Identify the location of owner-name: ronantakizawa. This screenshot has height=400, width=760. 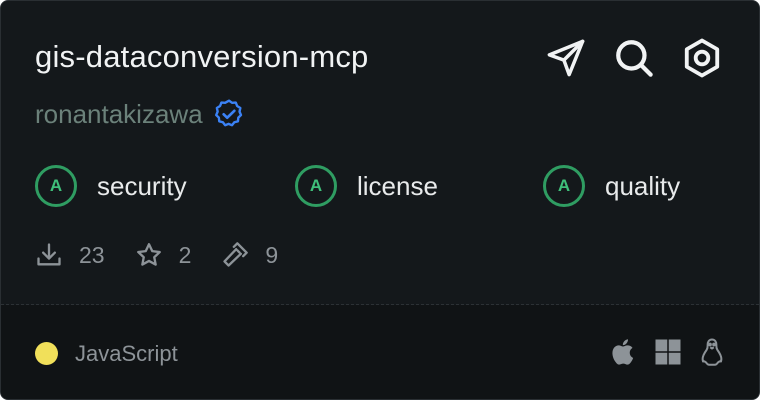
(119, 114).